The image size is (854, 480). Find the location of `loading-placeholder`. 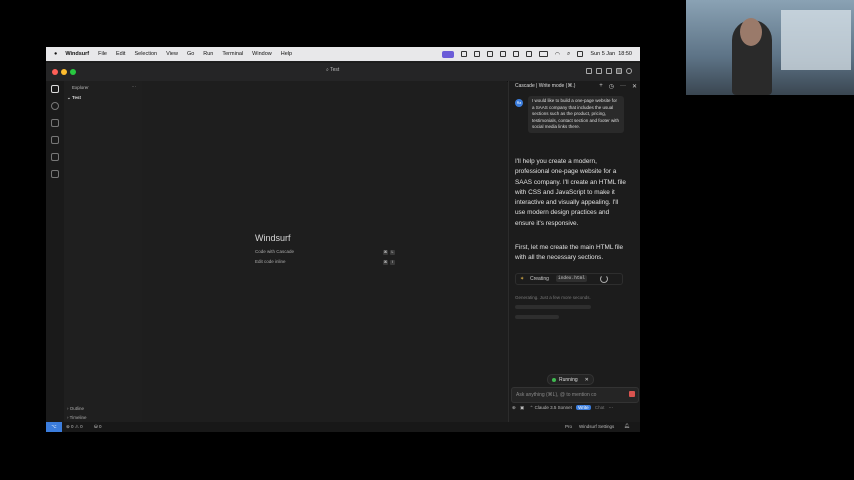

loading-placeholder is located at coordinates (537, 317).